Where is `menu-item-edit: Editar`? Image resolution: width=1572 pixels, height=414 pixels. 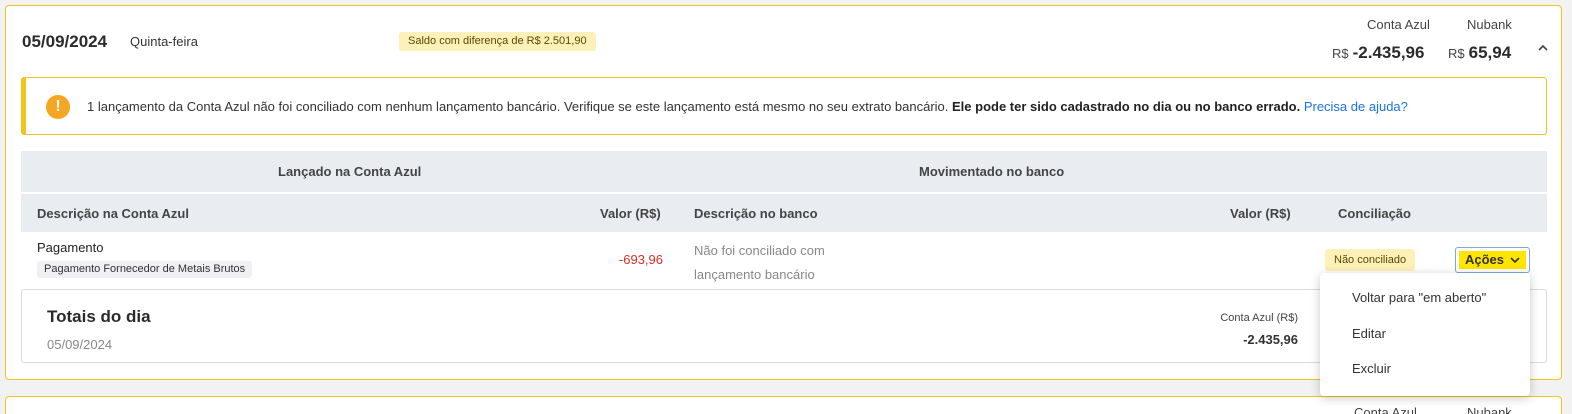 menu-item-edit: Editar is located at coordinates (1369, 333).